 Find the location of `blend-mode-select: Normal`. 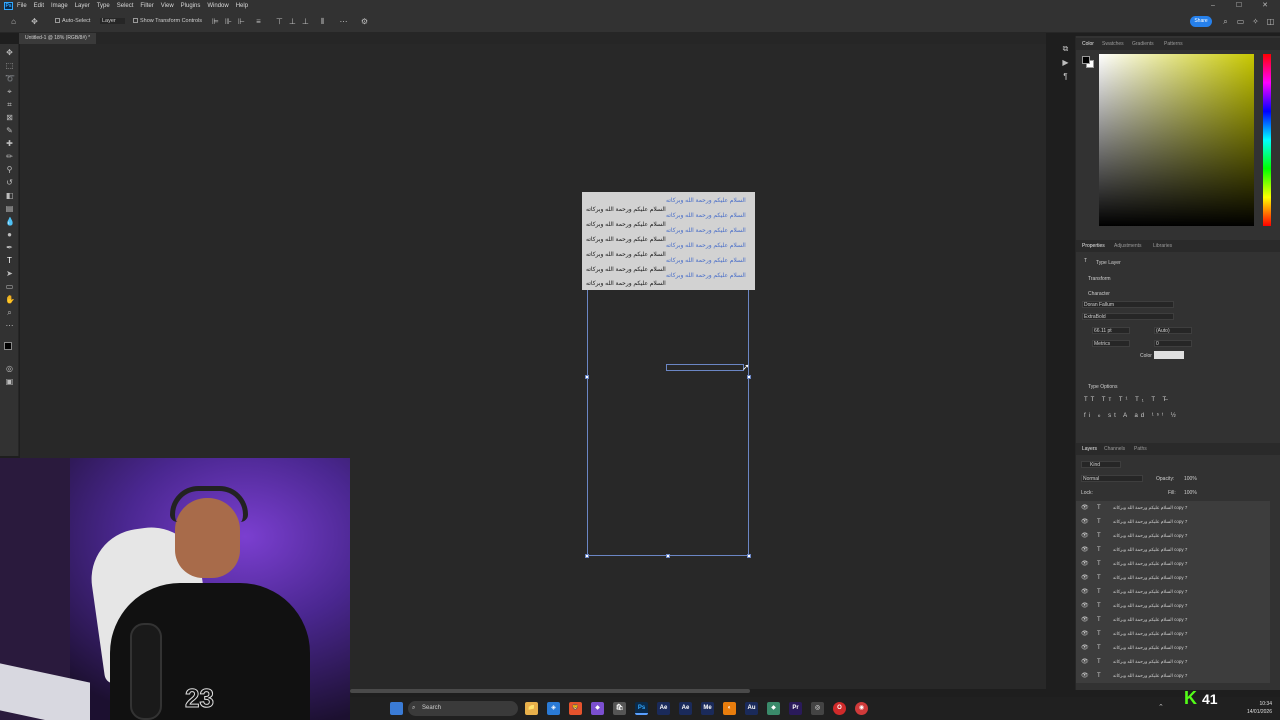

blend-mode-select: Normal is located at coordinates (1112, 478).